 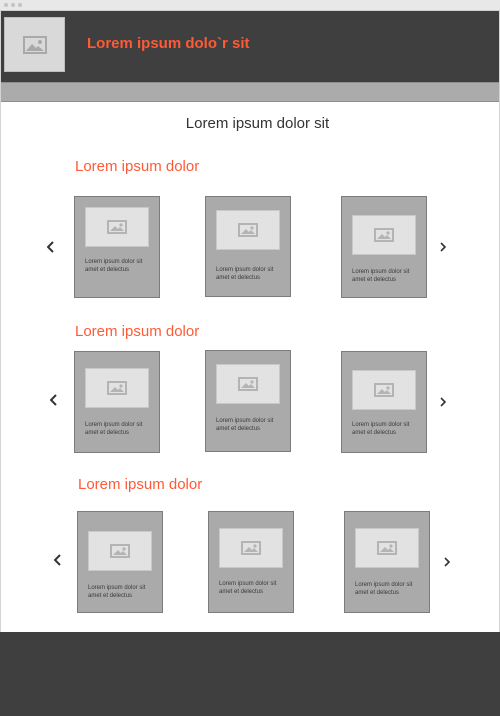 I want to click on site-header: Lorem ipsum dolo`r sit, so click(x=250, y=46).